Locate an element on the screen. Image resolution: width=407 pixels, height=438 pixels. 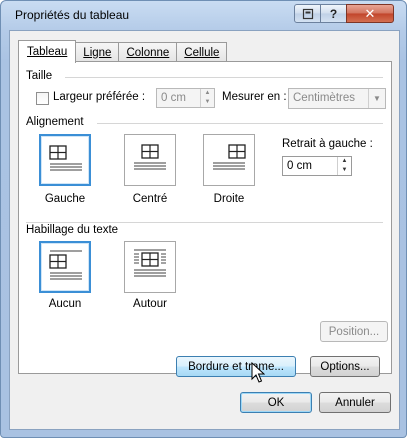
tab-tableau: Tableau is located at coordinates (47, 51).